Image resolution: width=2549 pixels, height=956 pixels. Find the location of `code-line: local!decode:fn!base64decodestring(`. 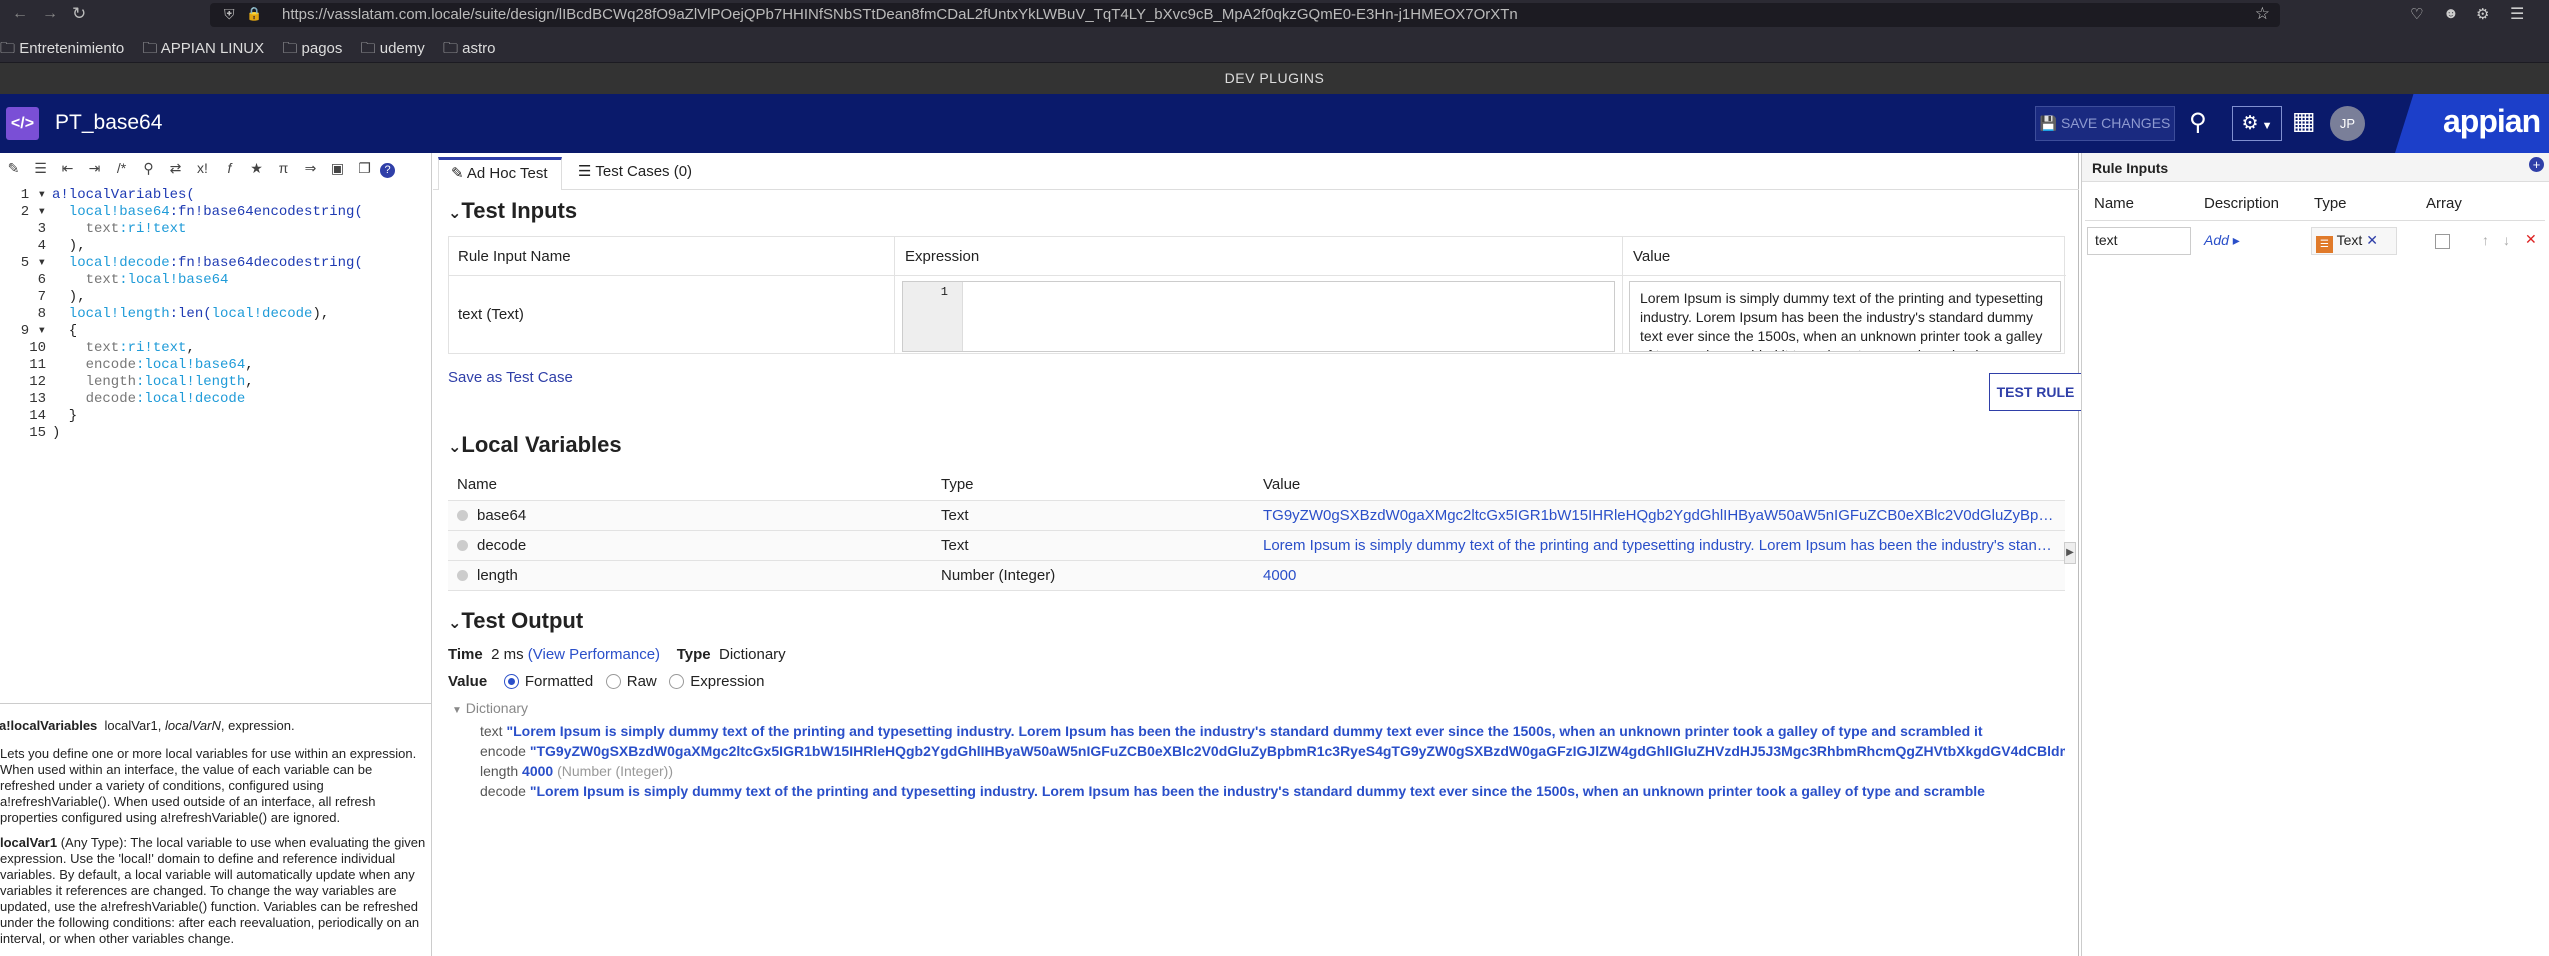

code-line: local!decode:fn!base64decodestring( is located at coordinates (239, 263).